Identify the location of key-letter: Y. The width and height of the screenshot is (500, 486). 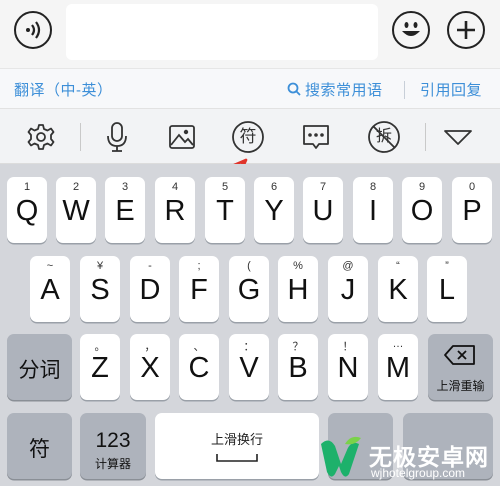
(274, 211).